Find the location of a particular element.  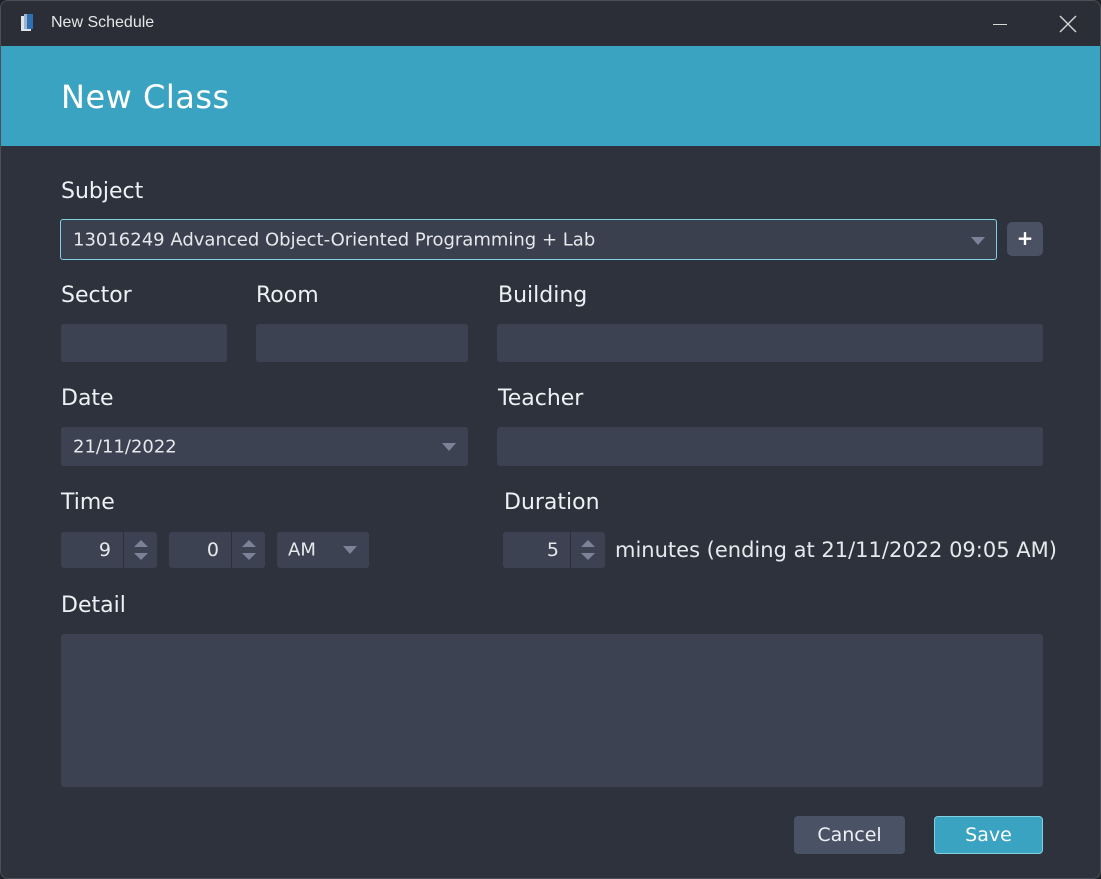

building-input is located at coordinates (770, 343).